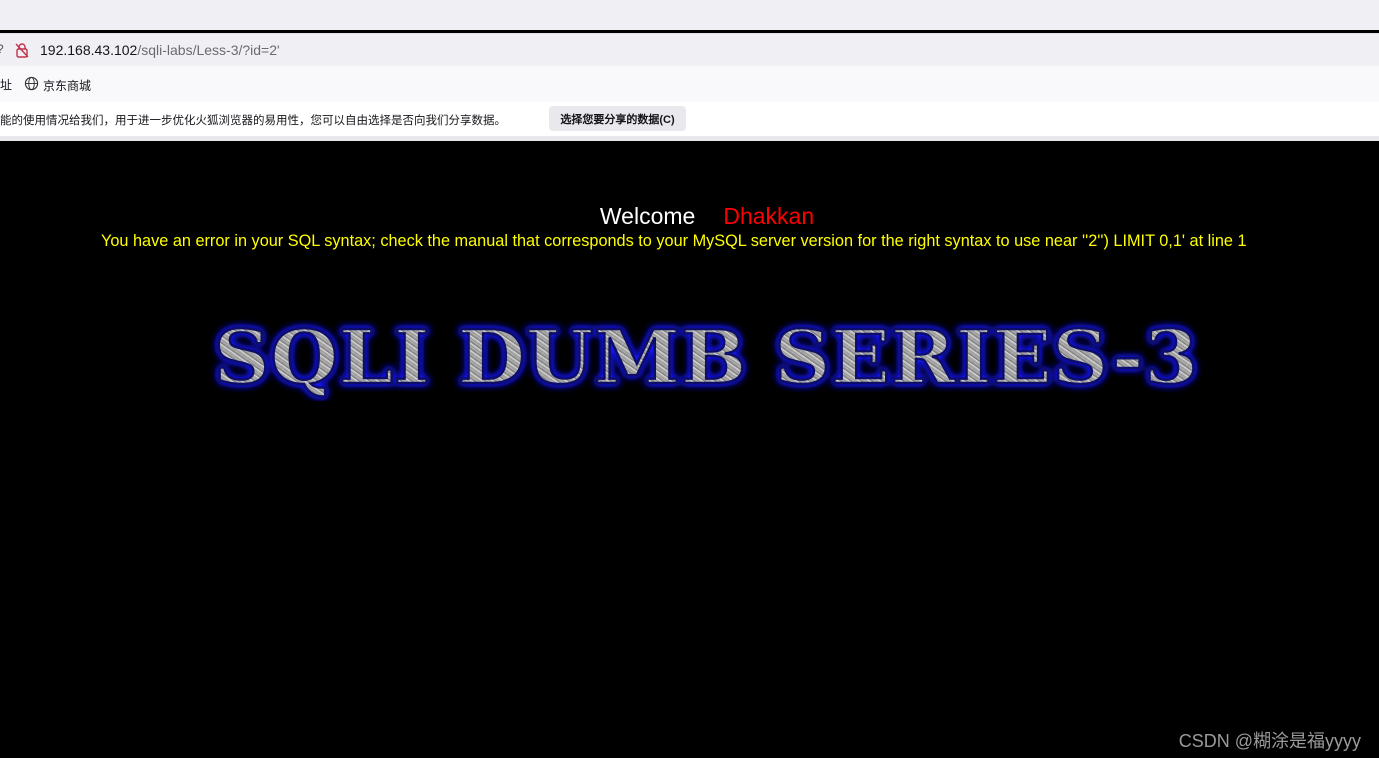 The image size is (1379, 758). What do you see at coordinates (2, 49) in the screenshot?
I see `page-info-glyph: ?` at bounding box center [2, 49].